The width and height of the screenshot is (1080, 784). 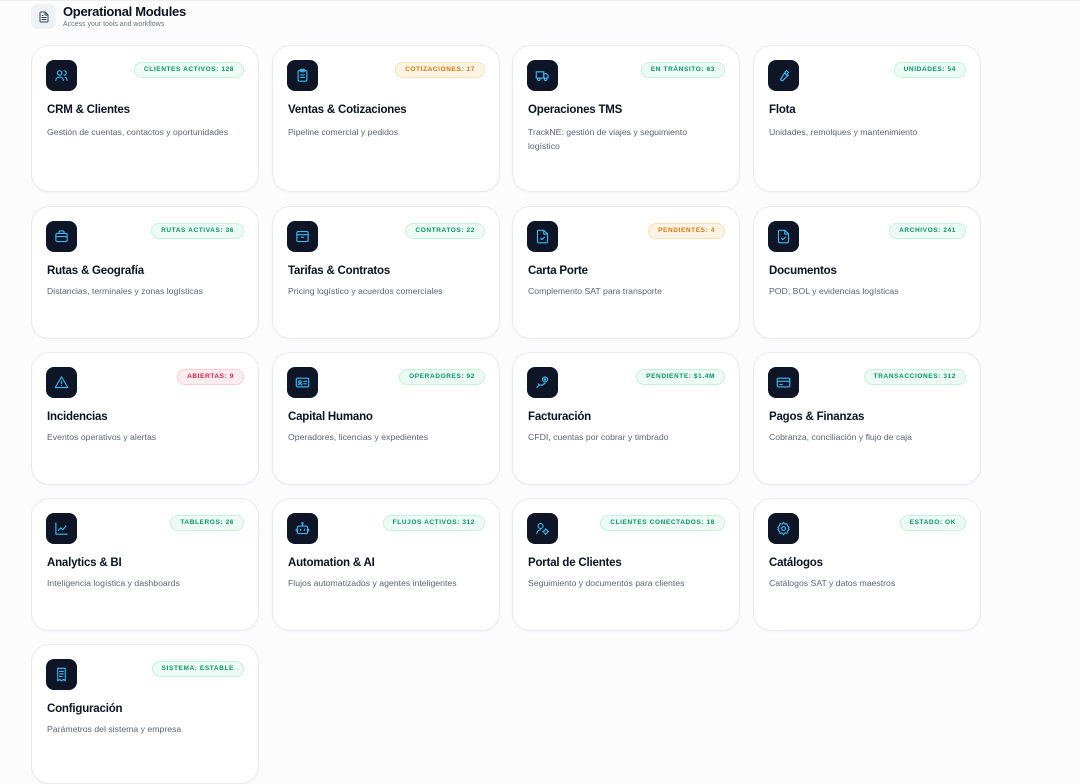 I want to click on status-badge: ARCHIVOS: 241, so click(x=927, y=231).